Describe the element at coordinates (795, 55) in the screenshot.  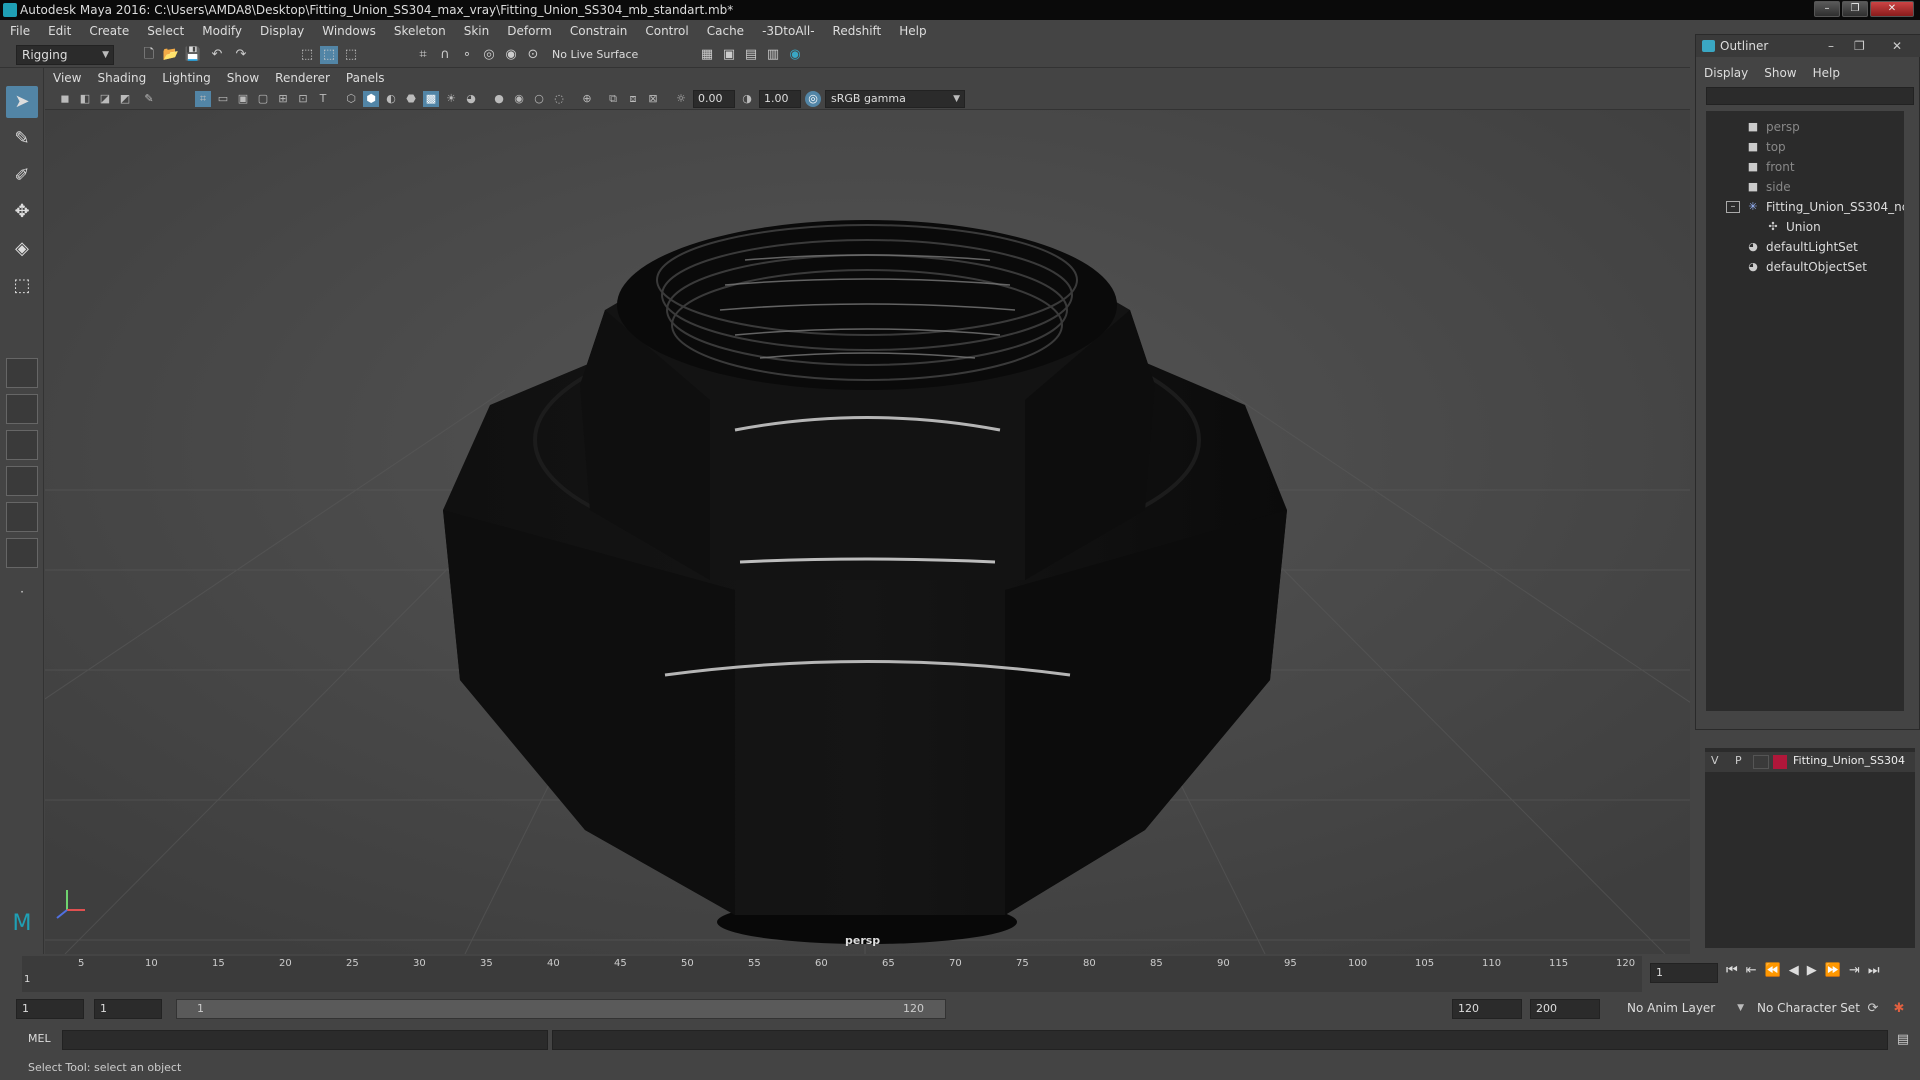
I see `hypershade-icon: ◉` at that location.